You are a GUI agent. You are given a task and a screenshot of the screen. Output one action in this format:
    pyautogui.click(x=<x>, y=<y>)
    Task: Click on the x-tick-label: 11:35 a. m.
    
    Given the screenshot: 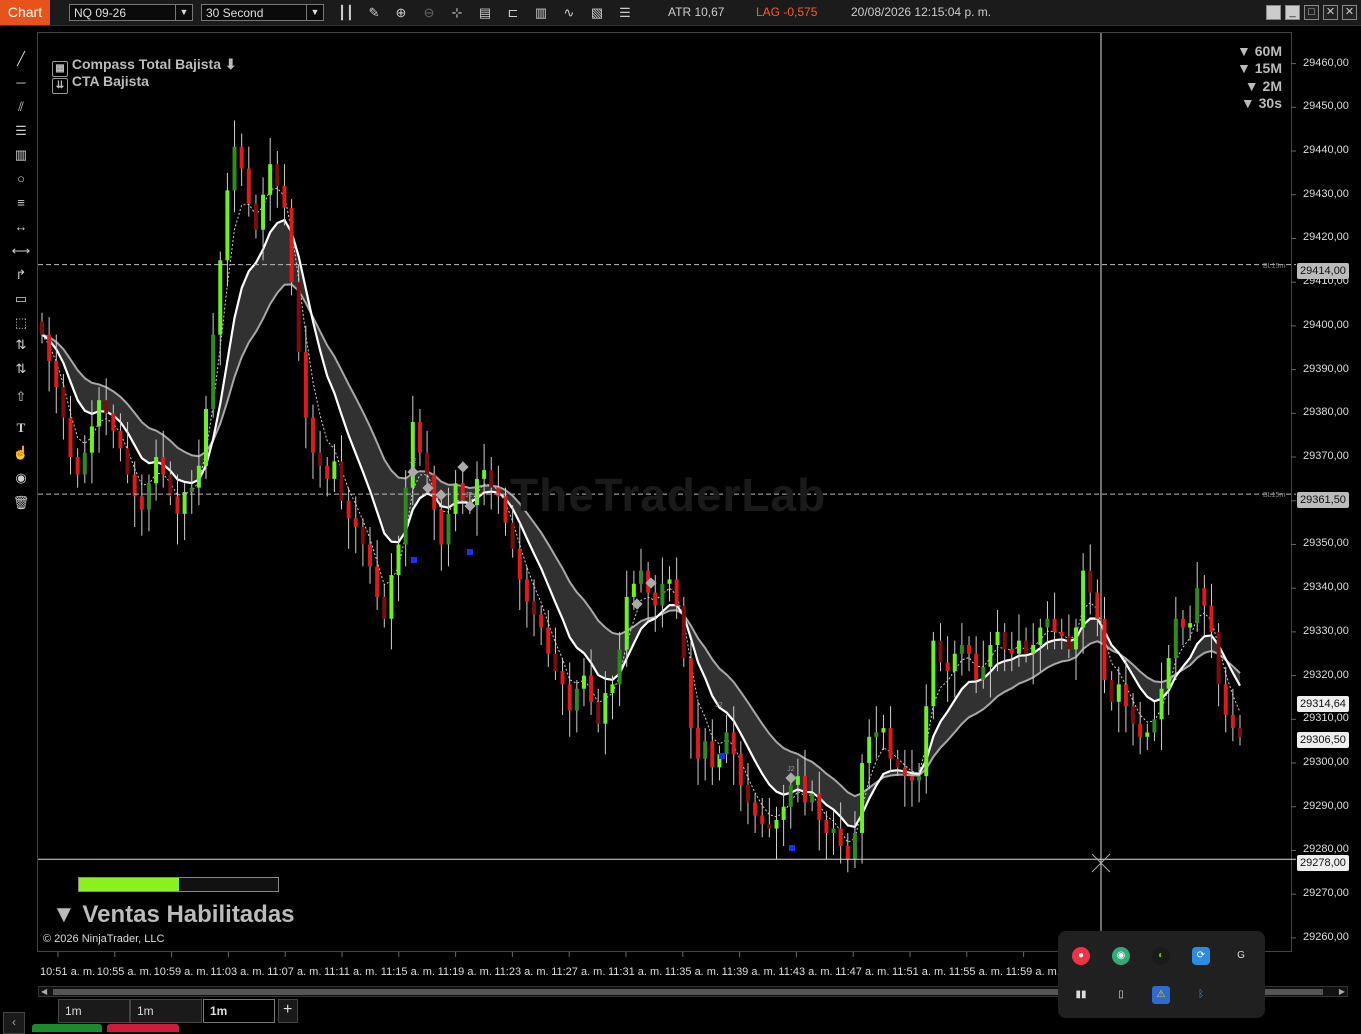 What is the action you would take?
    pyautogui.click(x=692, y=972)
    